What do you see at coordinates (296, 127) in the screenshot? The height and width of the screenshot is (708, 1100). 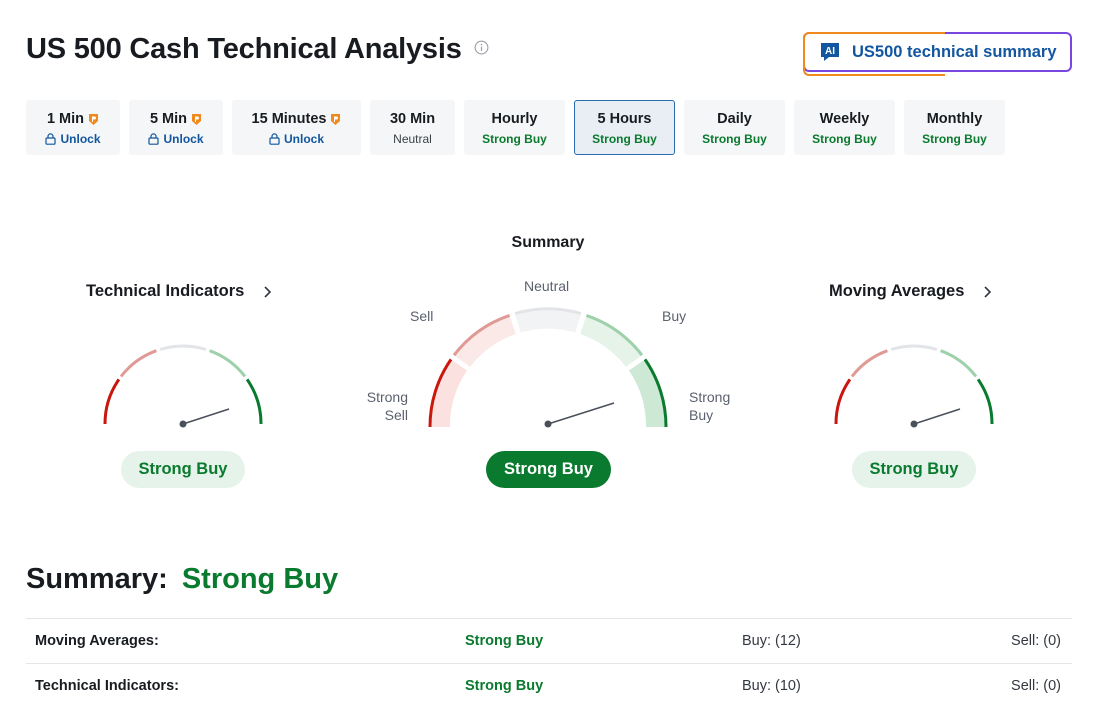 I see `tab-15-minutes: 15 Minutes Unlock` at bounding box center [296, 127].